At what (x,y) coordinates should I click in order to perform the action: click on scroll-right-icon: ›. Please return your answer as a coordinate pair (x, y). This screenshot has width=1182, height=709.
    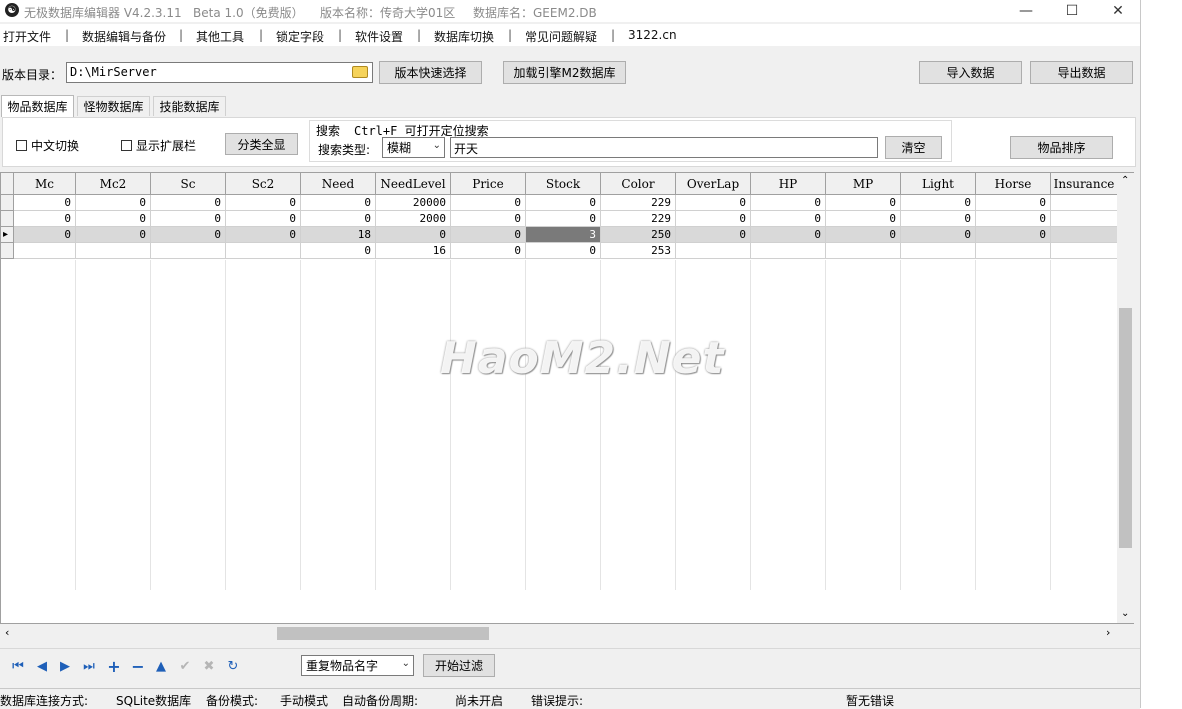
    Looking at the image, I should click on (1108, 632).